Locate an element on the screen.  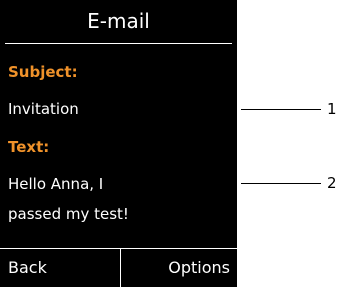
text-label: Text: is located at coordinates (29, 147).